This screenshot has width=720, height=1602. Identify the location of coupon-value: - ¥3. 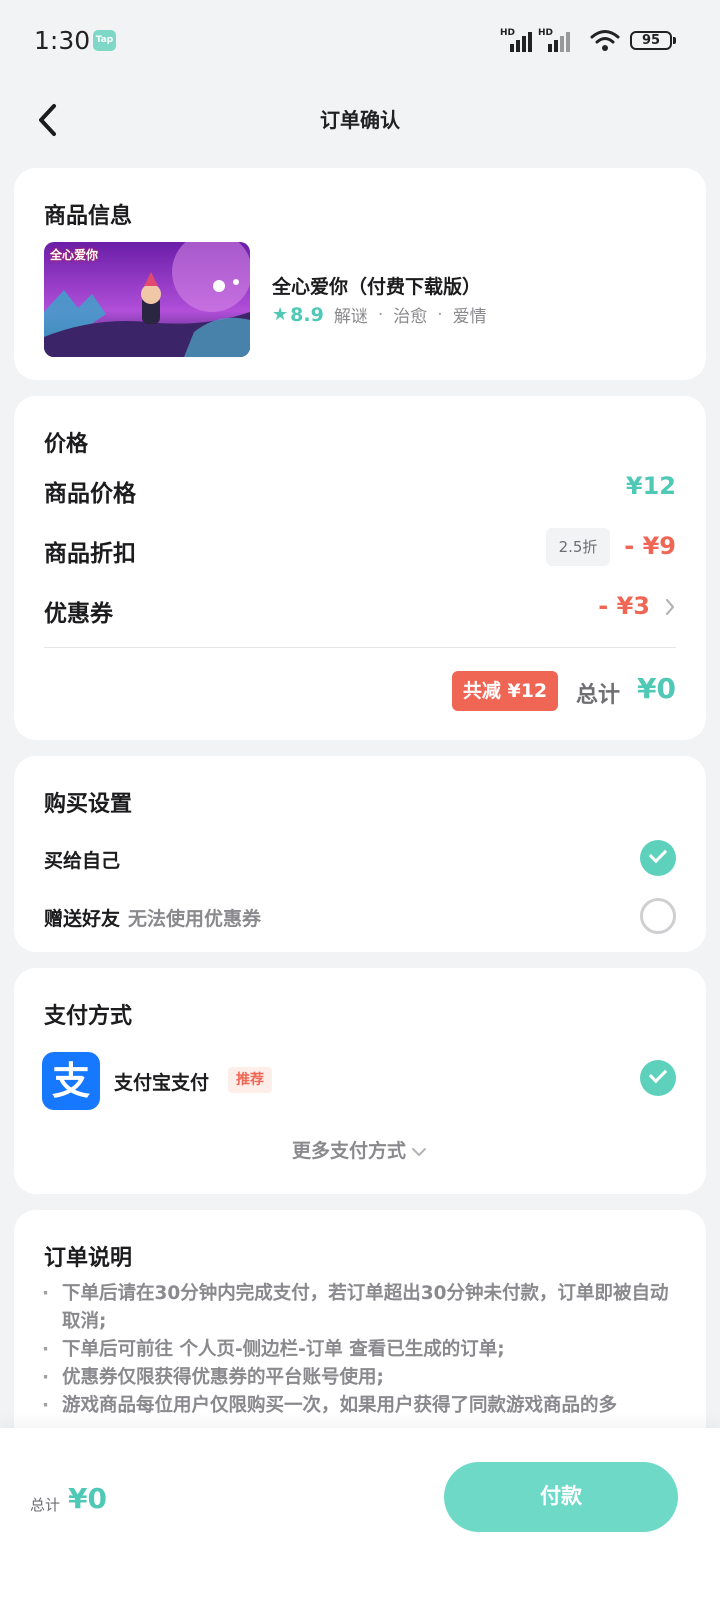
(624, 606).